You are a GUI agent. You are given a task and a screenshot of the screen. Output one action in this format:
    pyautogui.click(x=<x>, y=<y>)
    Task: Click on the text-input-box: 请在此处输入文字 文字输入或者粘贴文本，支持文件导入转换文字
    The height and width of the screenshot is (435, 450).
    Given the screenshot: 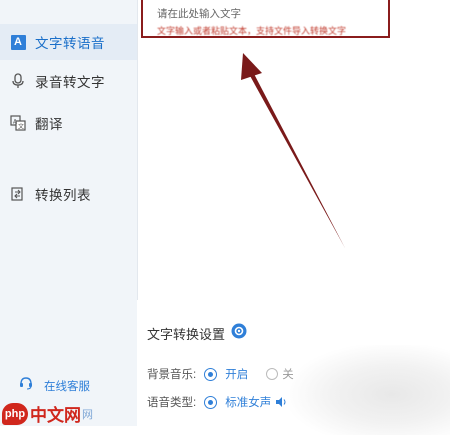 What is the action you would take?
    pyautogui.click(x=265, y=19)
    